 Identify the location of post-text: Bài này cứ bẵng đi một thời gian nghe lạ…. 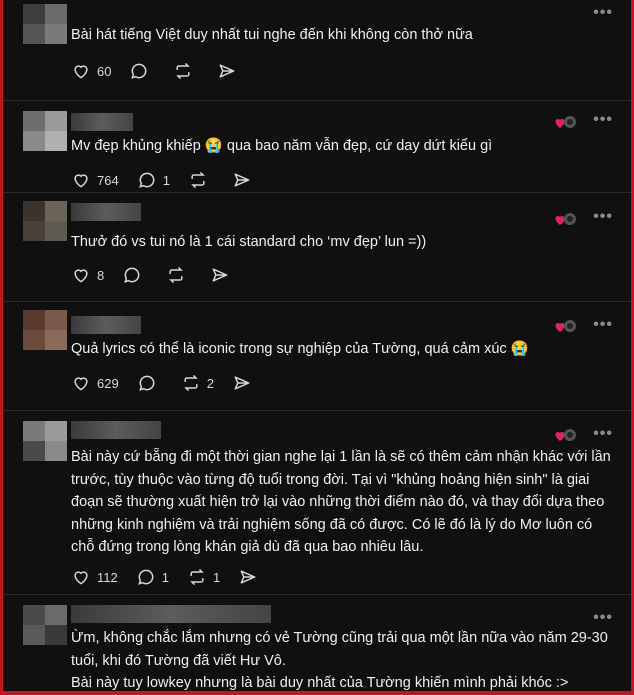
(341, 502).